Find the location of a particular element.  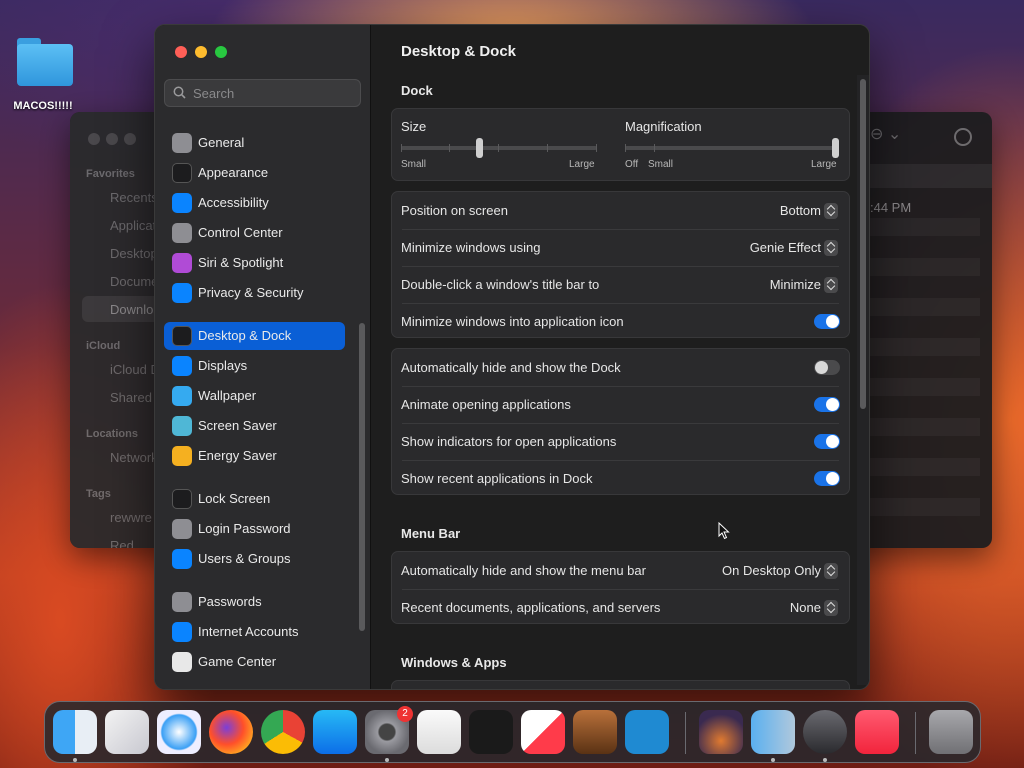

show-indicators-toggle is located at coordinates (827, 441).